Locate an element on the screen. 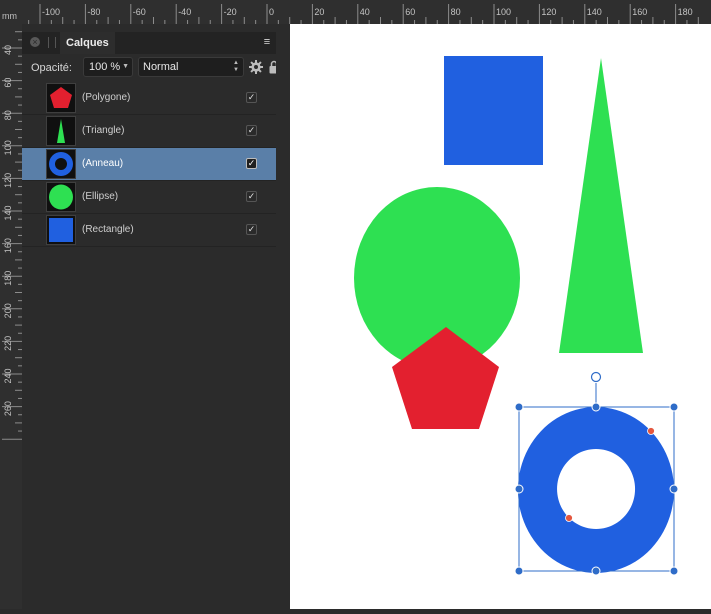 This screenshot has width=711, height=614. stepper-icon: ▲ ▼ is located at coordinates (236, 66).